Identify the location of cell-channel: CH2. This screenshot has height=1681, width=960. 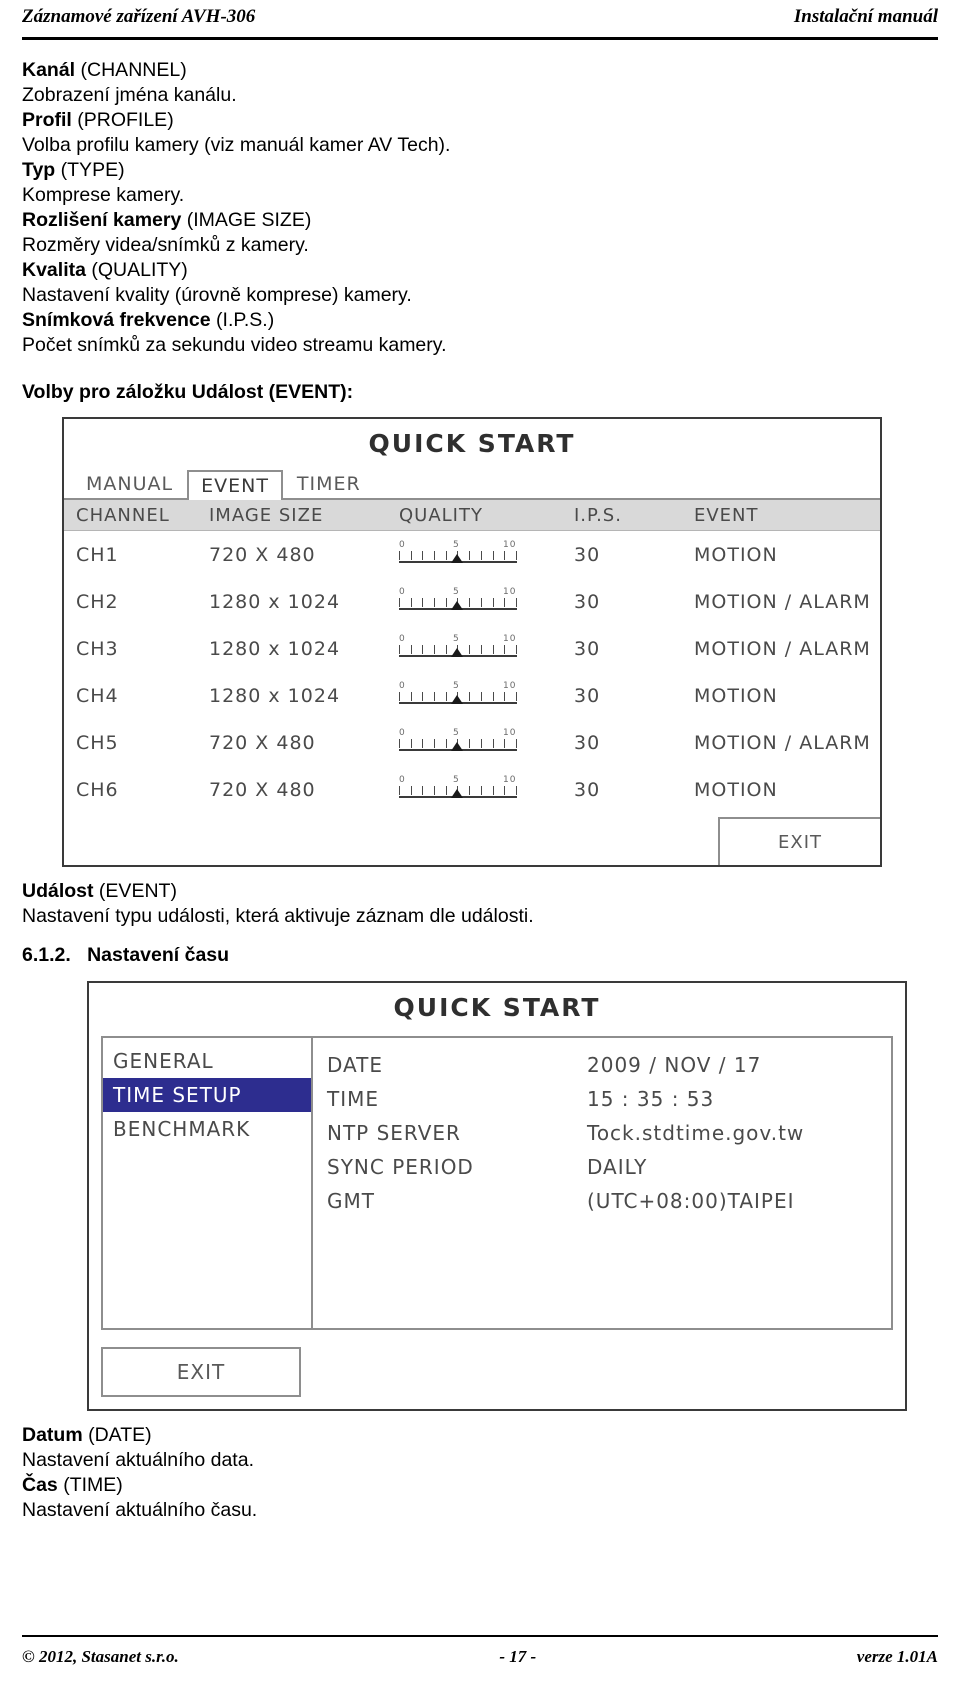
(97, 601).